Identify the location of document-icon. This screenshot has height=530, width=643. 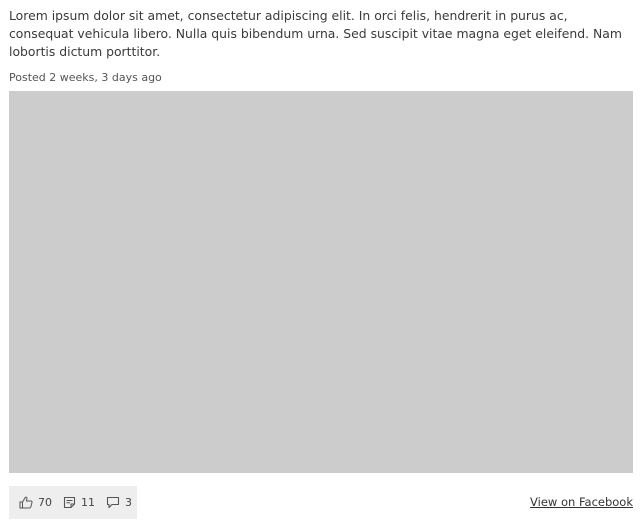
(72, 502).